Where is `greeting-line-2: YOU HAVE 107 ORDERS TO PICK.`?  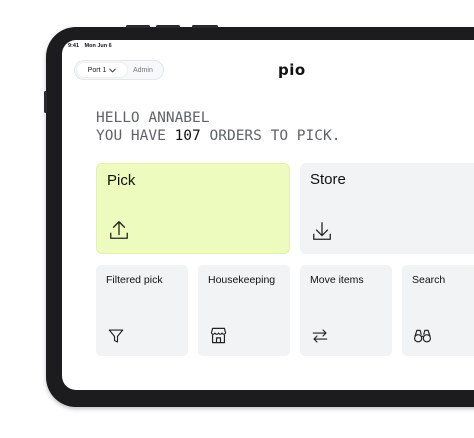 greeting-line-2: YOU HAVE 107 ORDERS TO PICK. is located at coordinates (218, 136).